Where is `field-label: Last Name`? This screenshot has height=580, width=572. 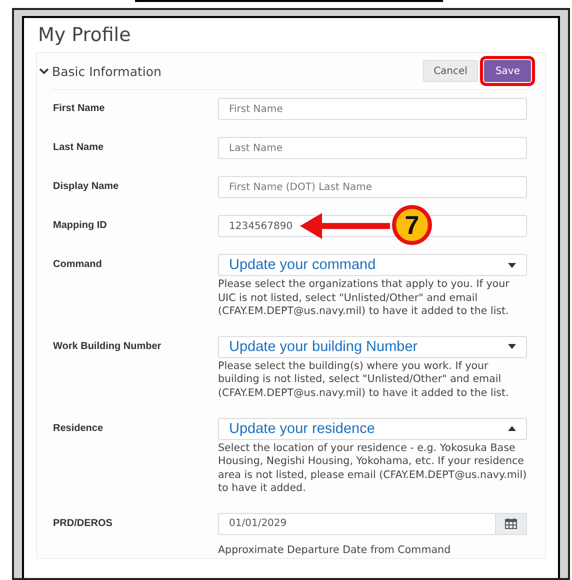
field-label: Last Name is located at coordinates (79, 148).